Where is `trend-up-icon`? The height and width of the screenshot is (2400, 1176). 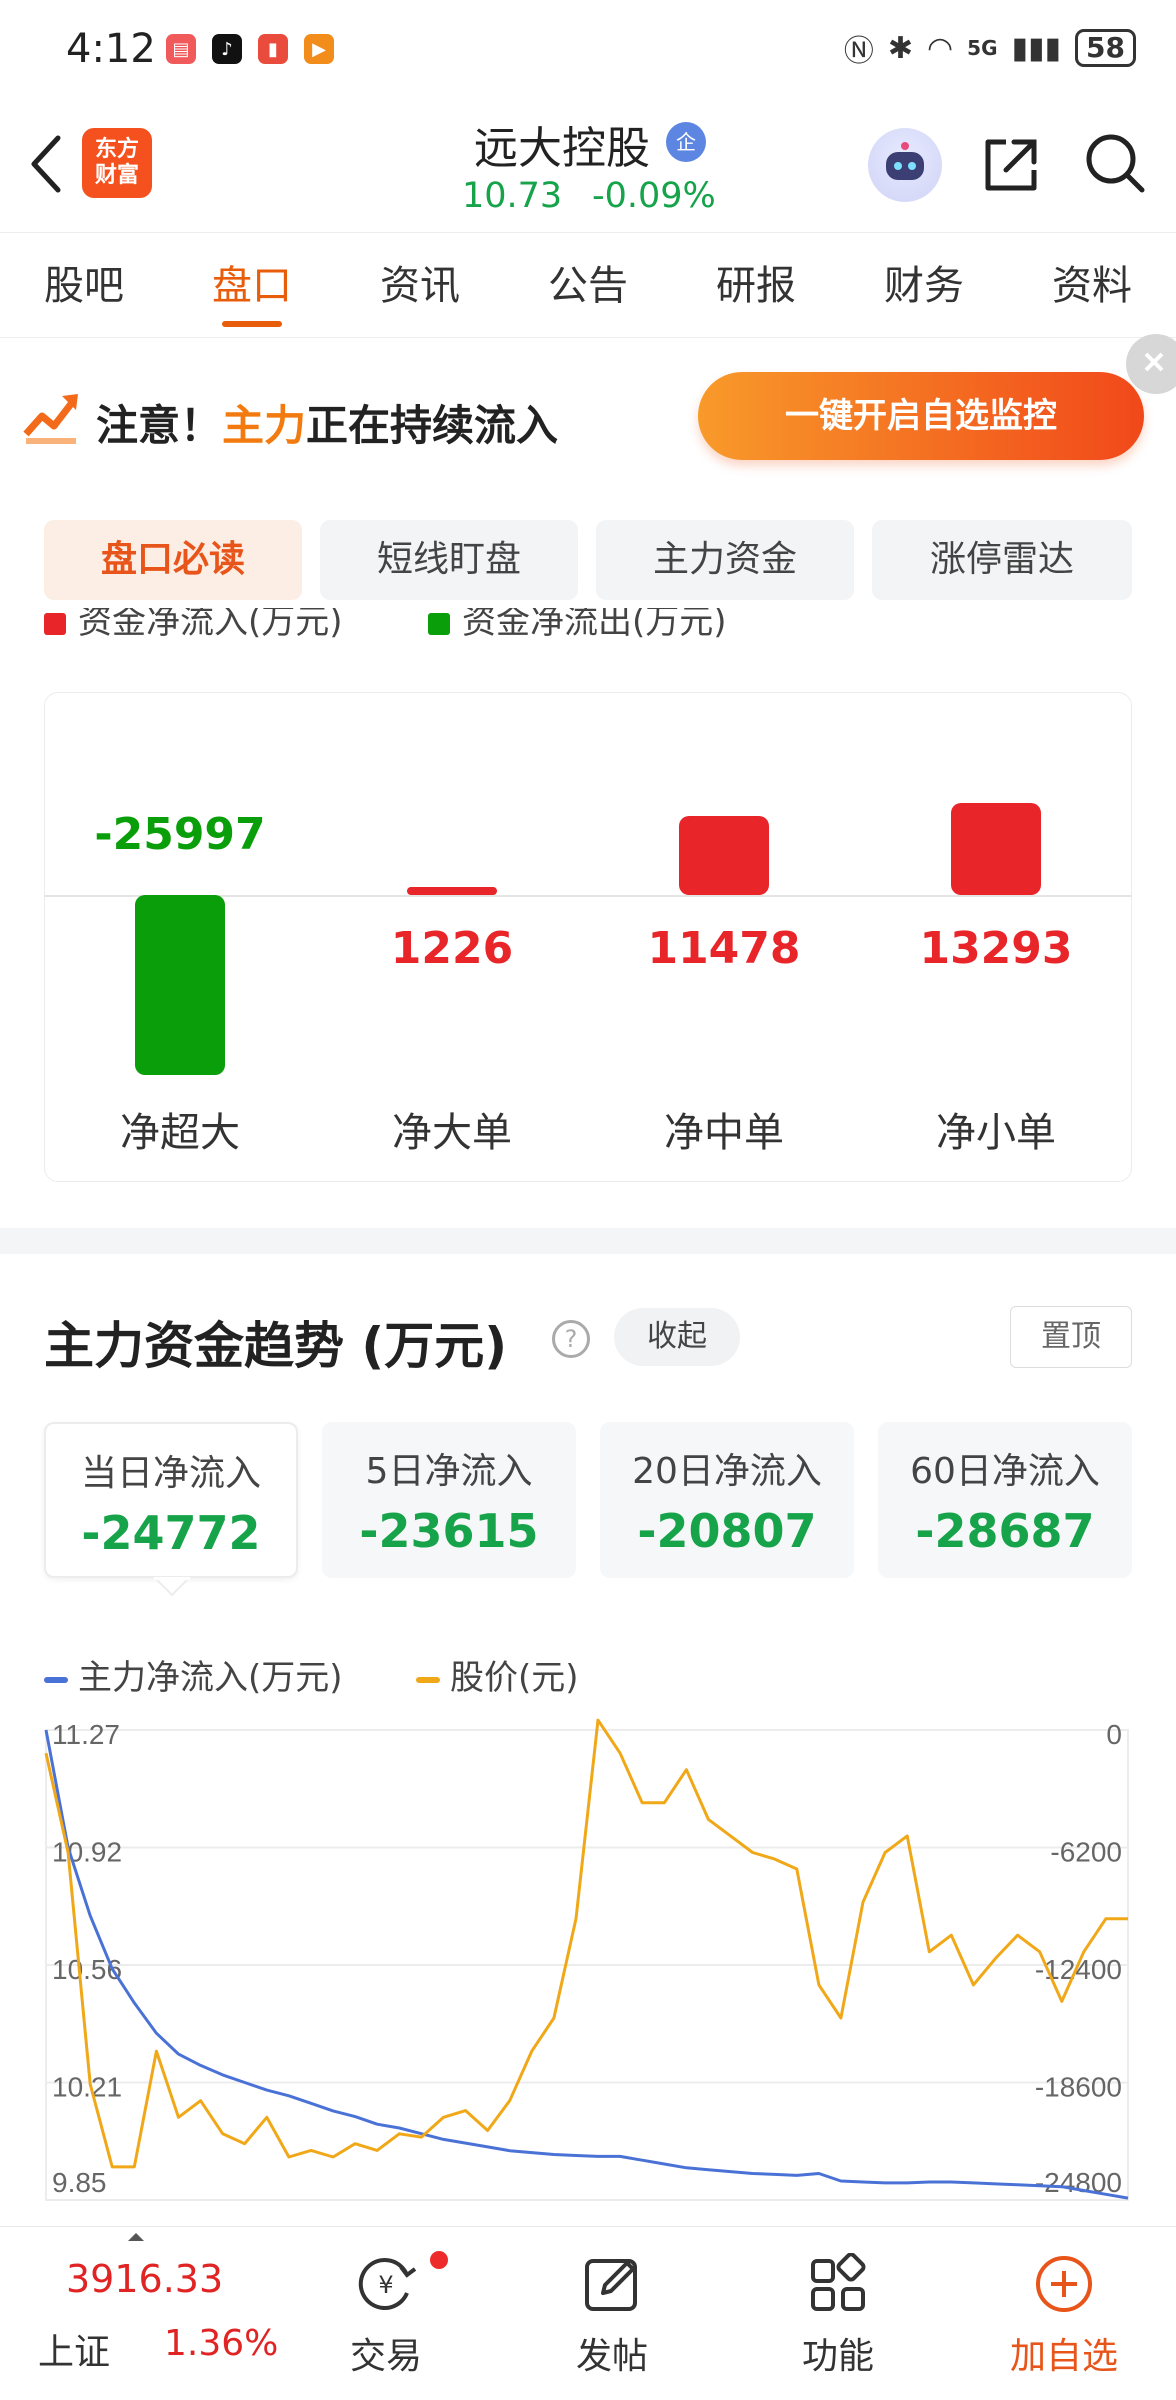 trend-up-icon is located at coordinates (50, 419).